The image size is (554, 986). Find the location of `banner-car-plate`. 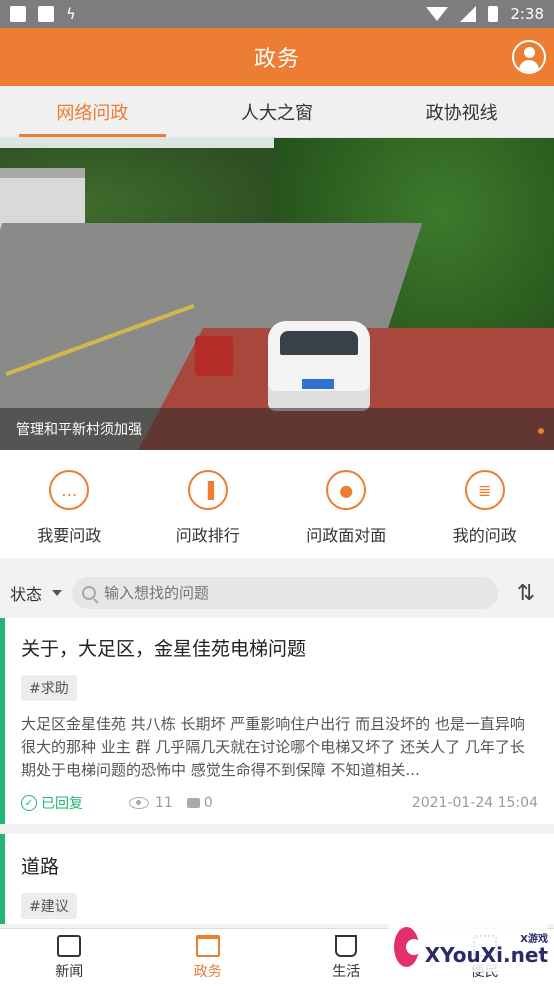

banner-car-plate is located at coordinates (318, 384).